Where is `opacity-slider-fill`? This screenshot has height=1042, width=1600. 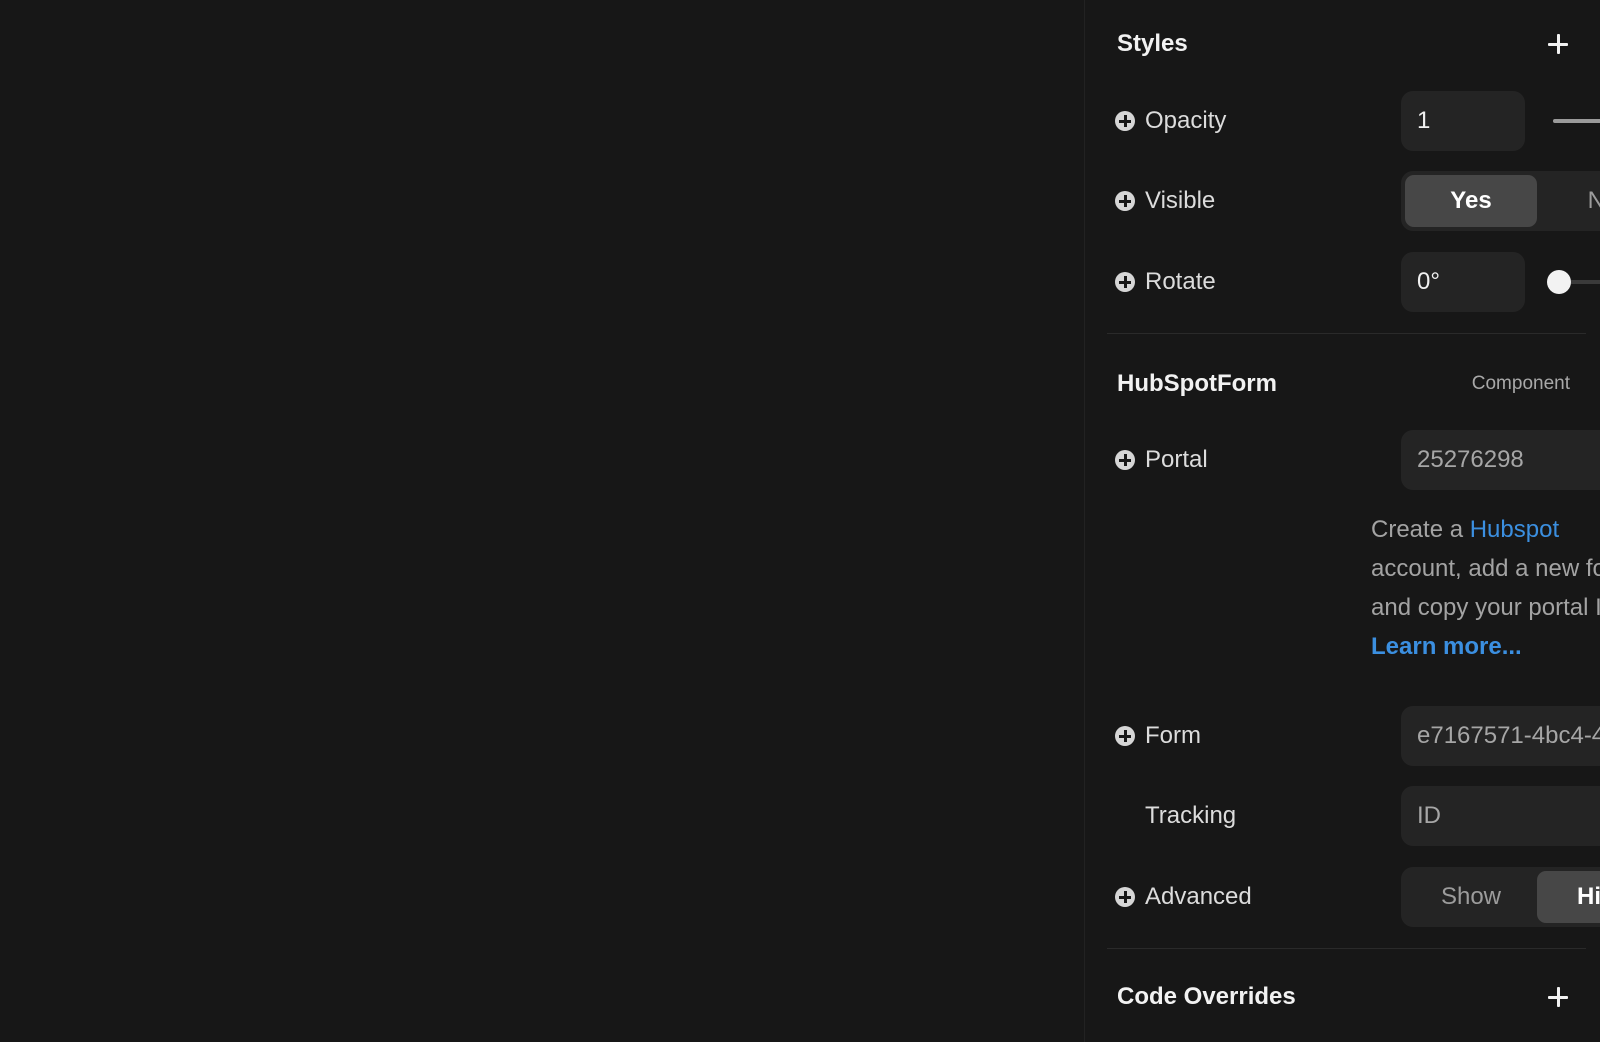 opacity-slider-fill is located at coordinates (1576, 121).